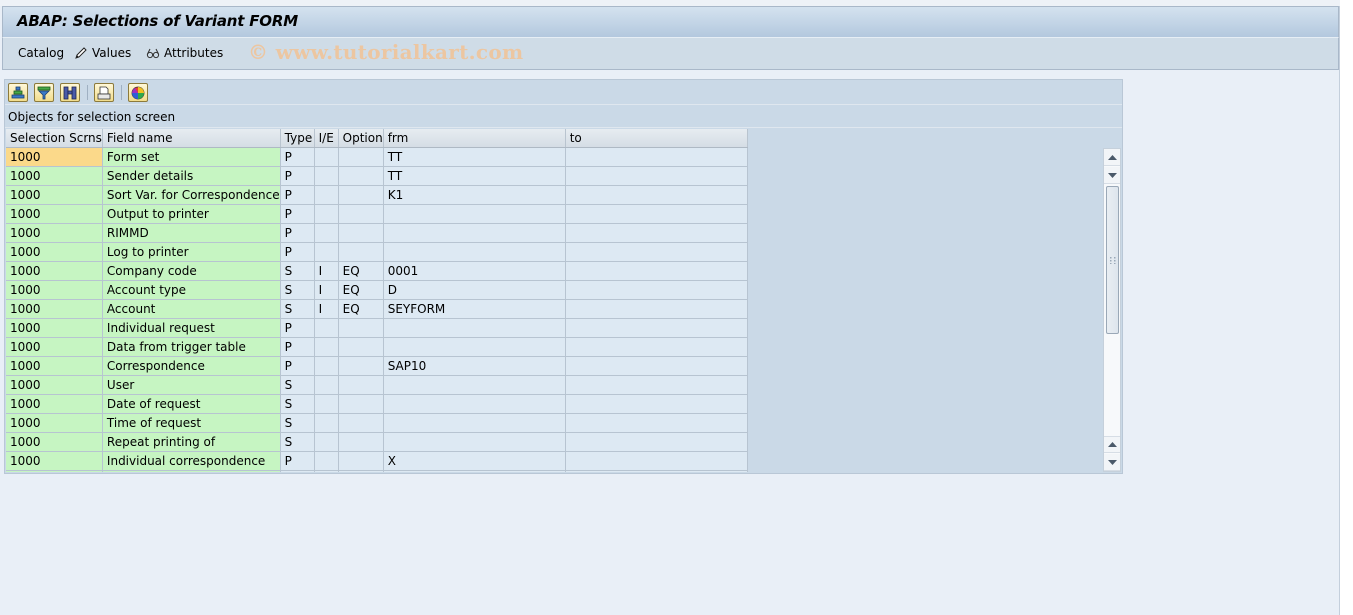 This screenshot has height=615, width=1353. I want to click on table-row: 1000 Time of request S, so click(377, 423).